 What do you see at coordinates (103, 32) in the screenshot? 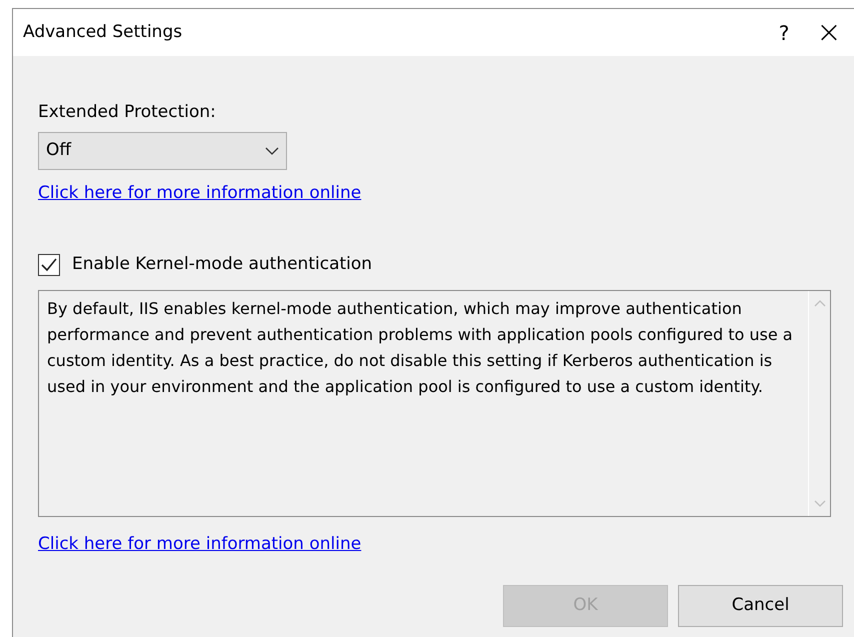
I see `window-title: Advanced Settings` at bounding box center [103, 32].